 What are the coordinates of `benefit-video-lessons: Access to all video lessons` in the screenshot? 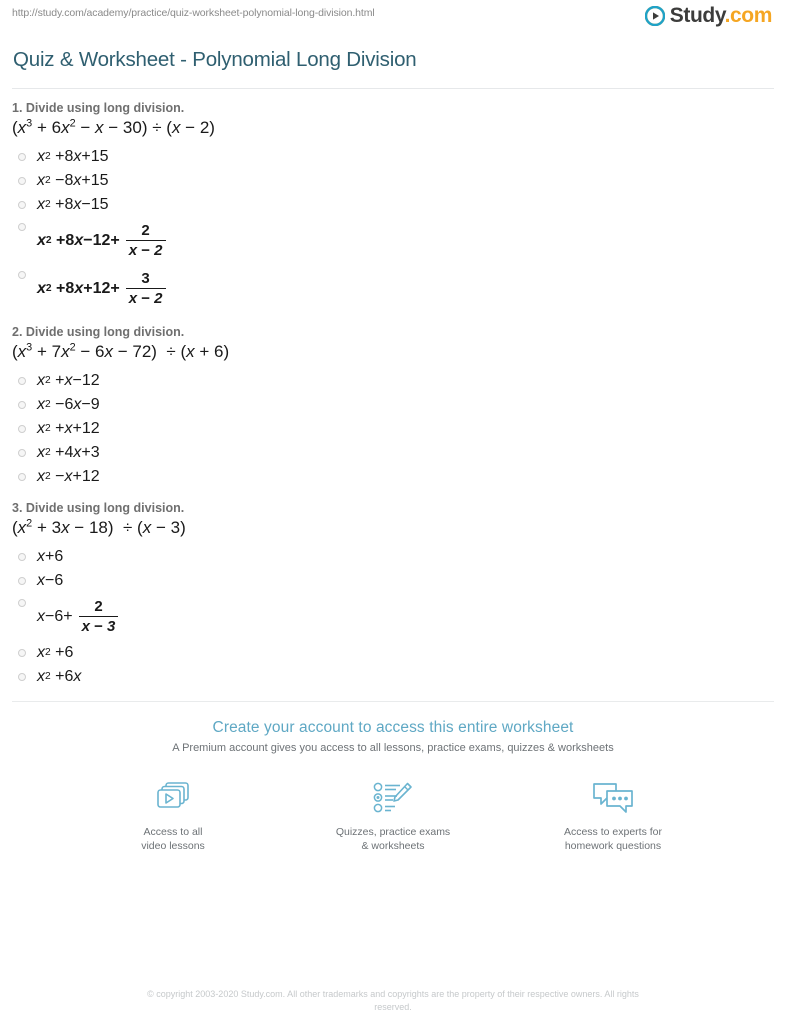 It's located at (173, 815).